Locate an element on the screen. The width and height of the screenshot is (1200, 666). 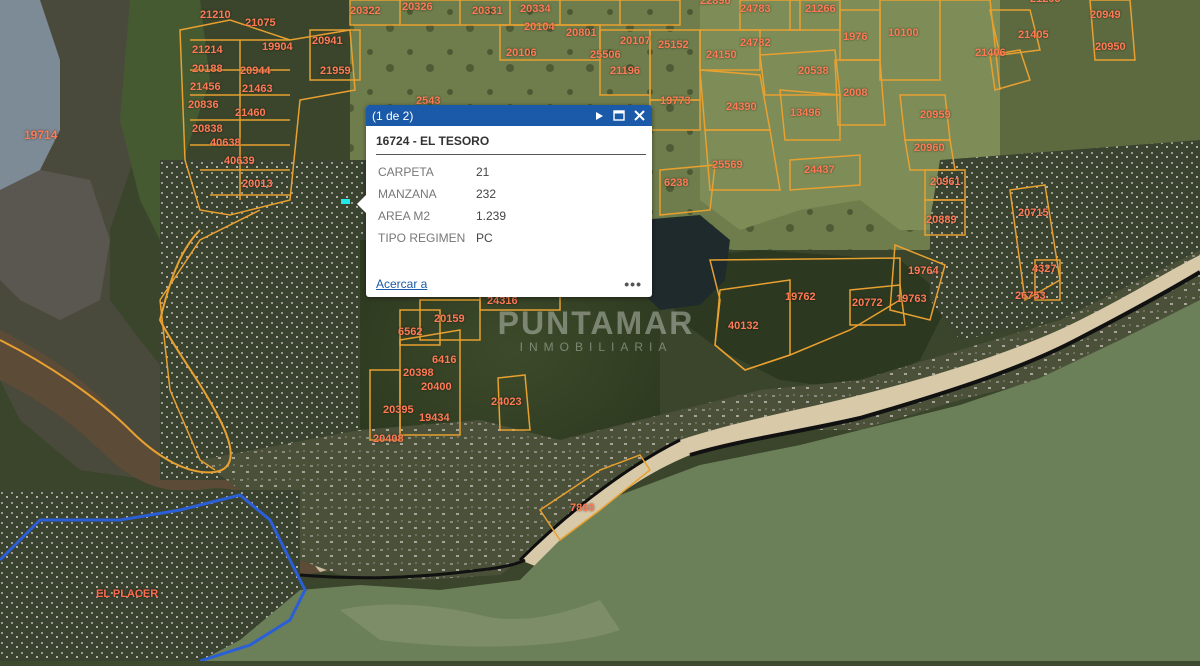
parcel-label: 25152 is located at coordinates (673, 45).